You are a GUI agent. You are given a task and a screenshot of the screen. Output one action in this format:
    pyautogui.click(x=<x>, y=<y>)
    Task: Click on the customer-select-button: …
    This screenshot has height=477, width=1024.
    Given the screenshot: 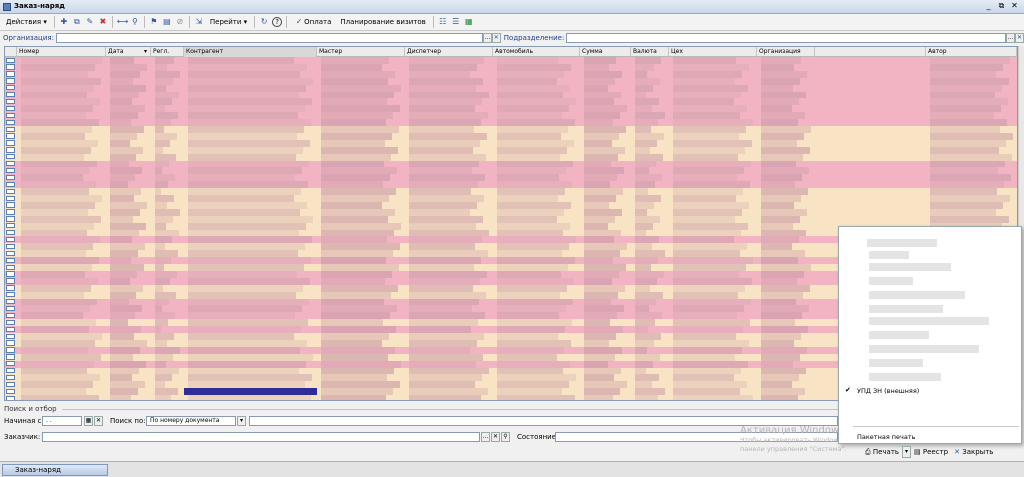 What is the action you would take?
    pyautogui.click(x=485, y=437)
    